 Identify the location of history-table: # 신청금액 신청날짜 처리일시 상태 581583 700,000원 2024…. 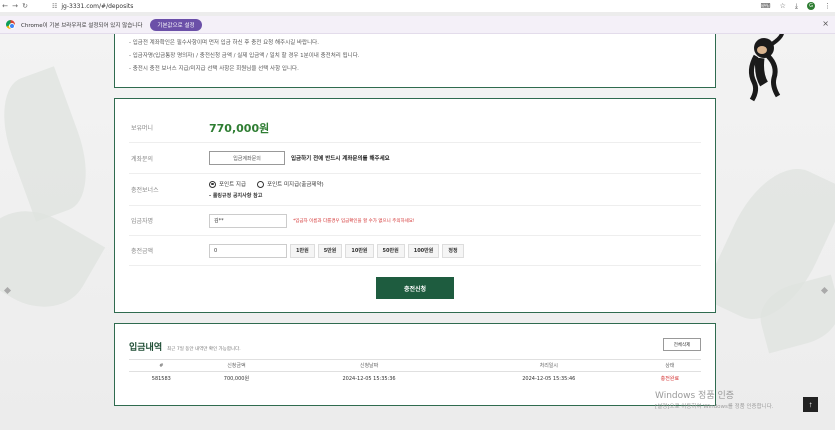
(415, 372).